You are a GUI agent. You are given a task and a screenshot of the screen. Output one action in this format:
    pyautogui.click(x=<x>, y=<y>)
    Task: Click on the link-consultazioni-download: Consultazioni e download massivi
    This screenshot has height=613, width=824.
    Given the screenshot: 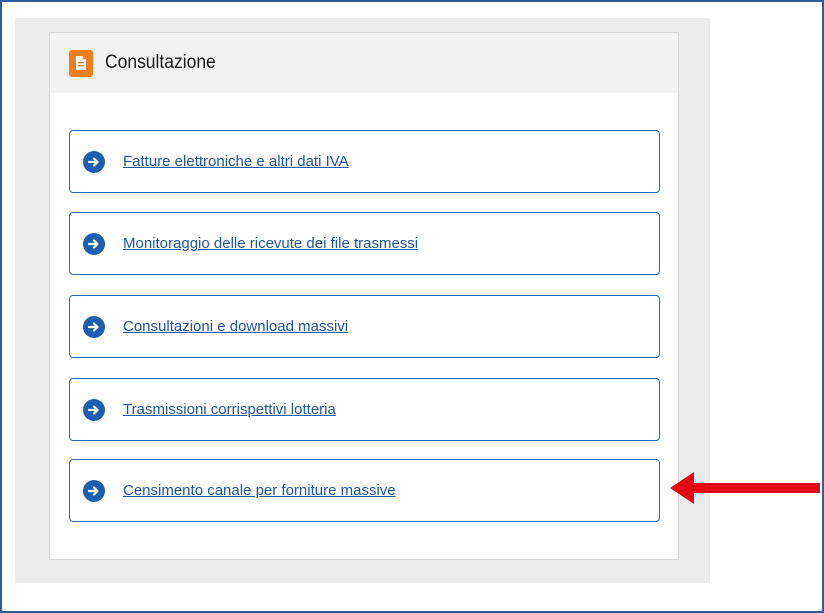 What is the action you would take?
    pyautogui.click(x=364, y=326)
    